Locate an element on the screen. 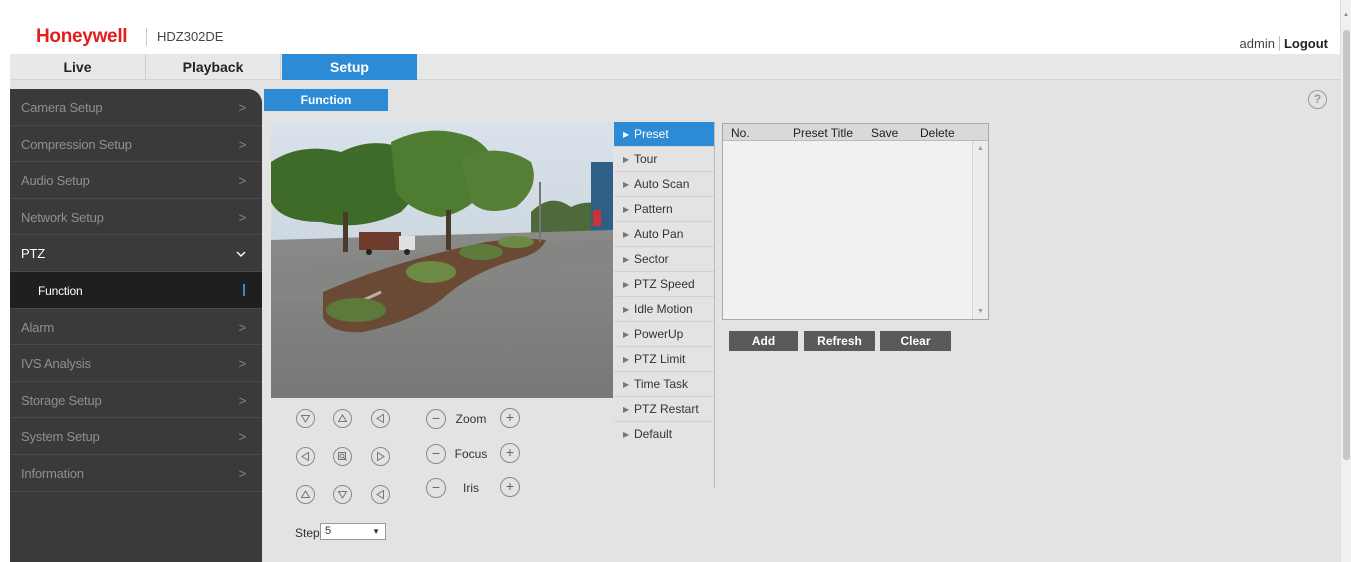 The height and width of the screenshot is (562, 1351). step-value: 5 is located at coordinates (328, 531).